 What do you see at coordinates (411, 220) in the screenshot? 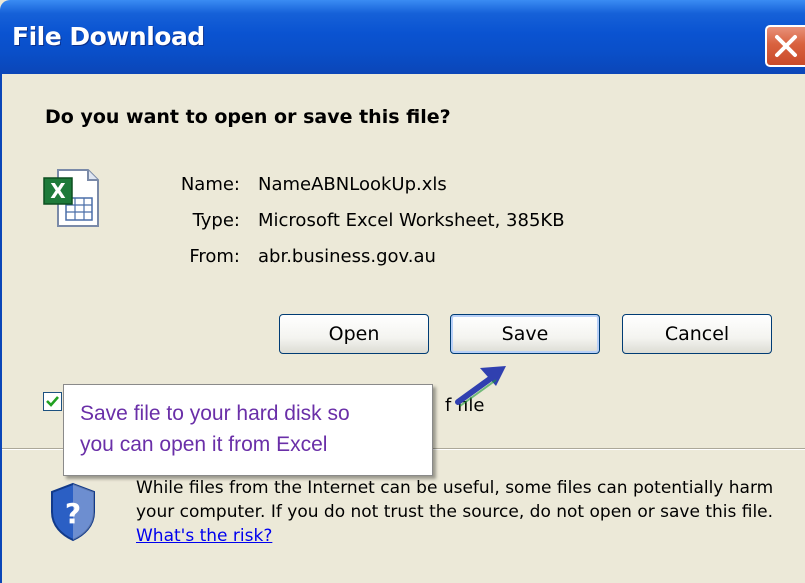
I see `type-value: Microsoft Excel Worksheet, 385KB` at bounding box center [411, 220].